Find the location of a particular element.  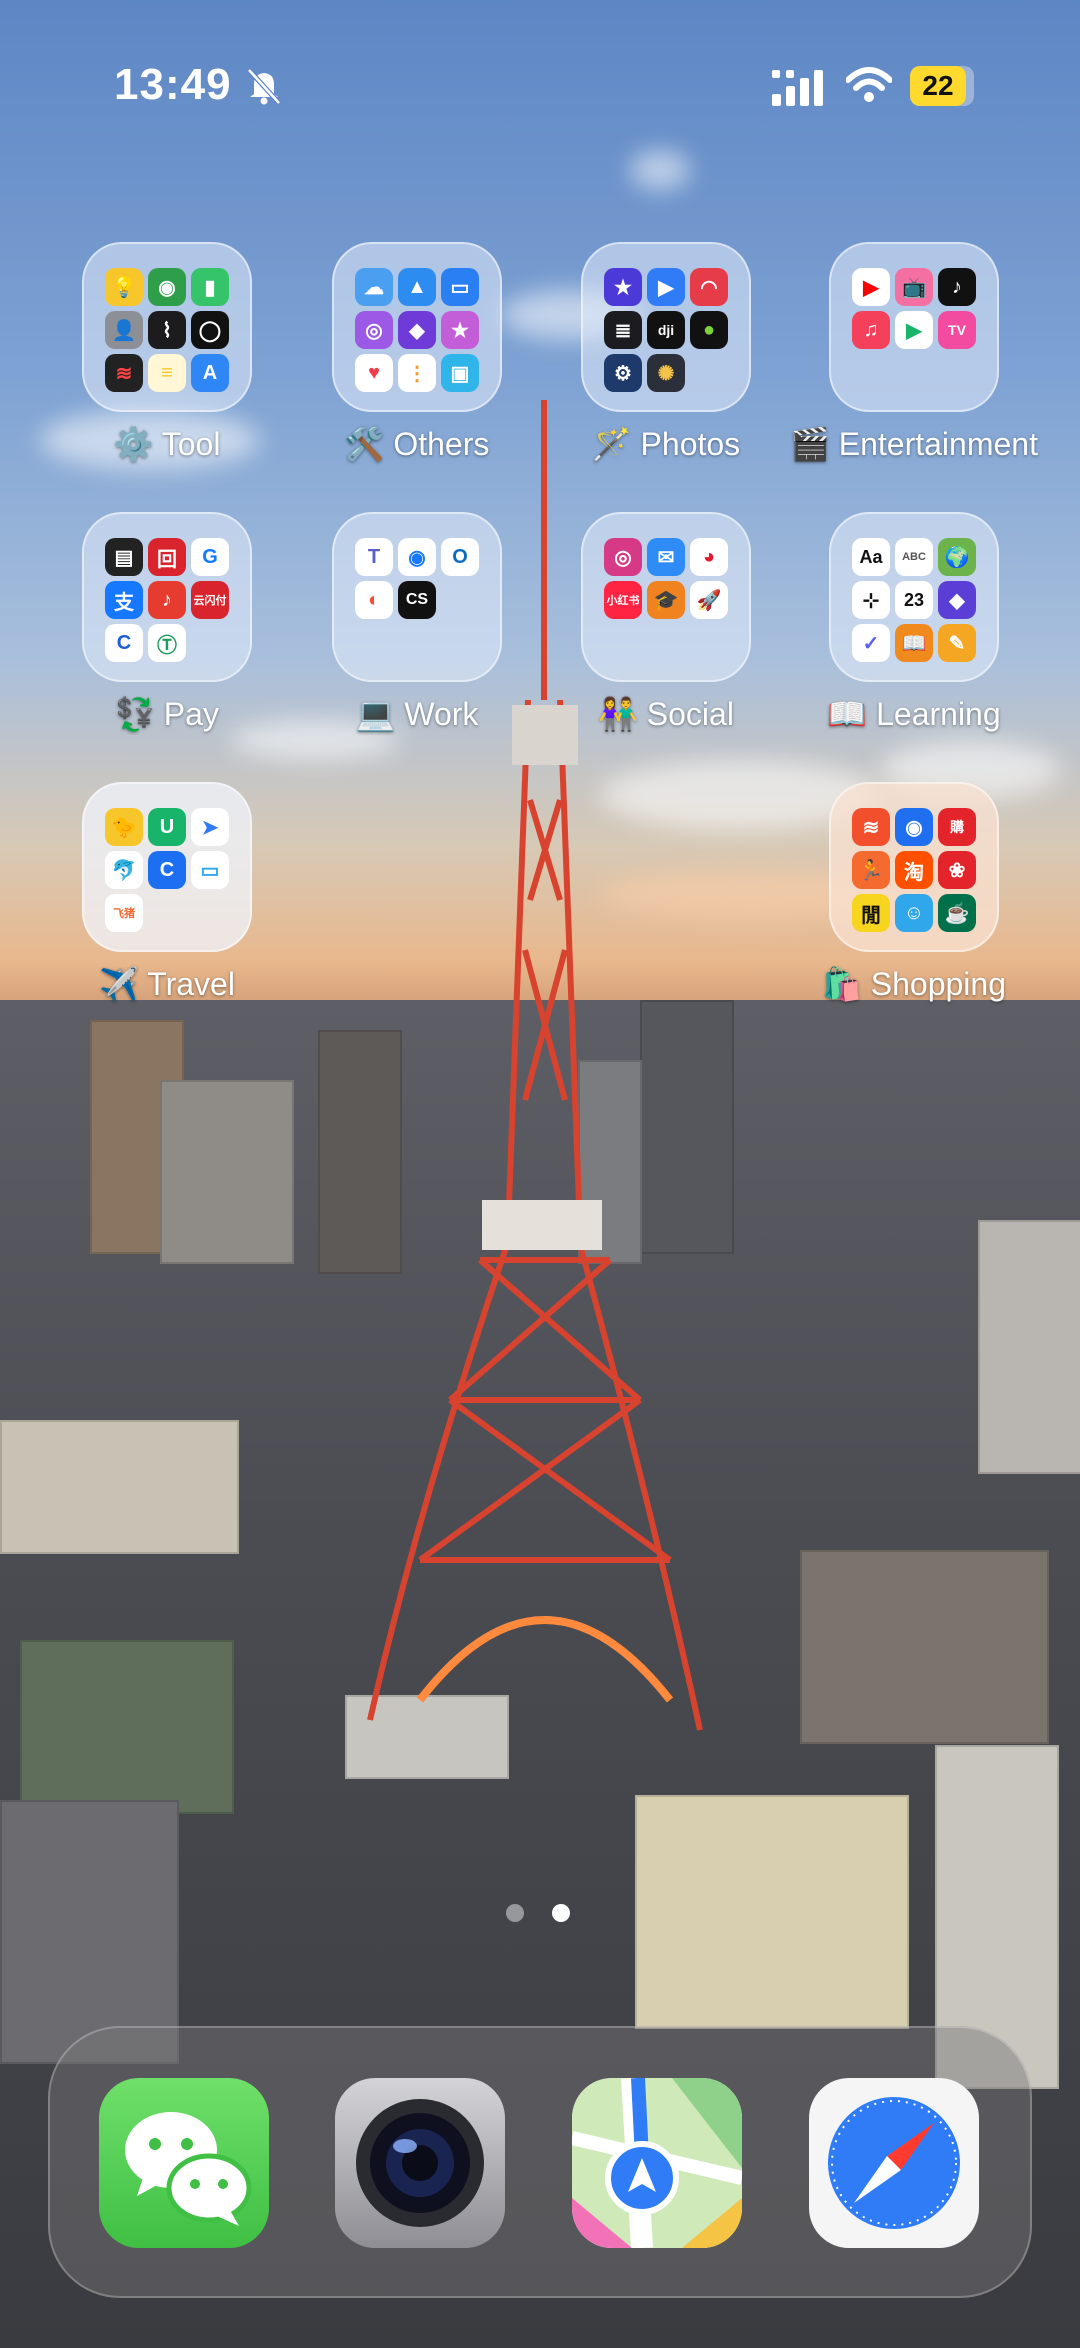

status-bar: 13:49 22 is located at coordinates (540, 75).